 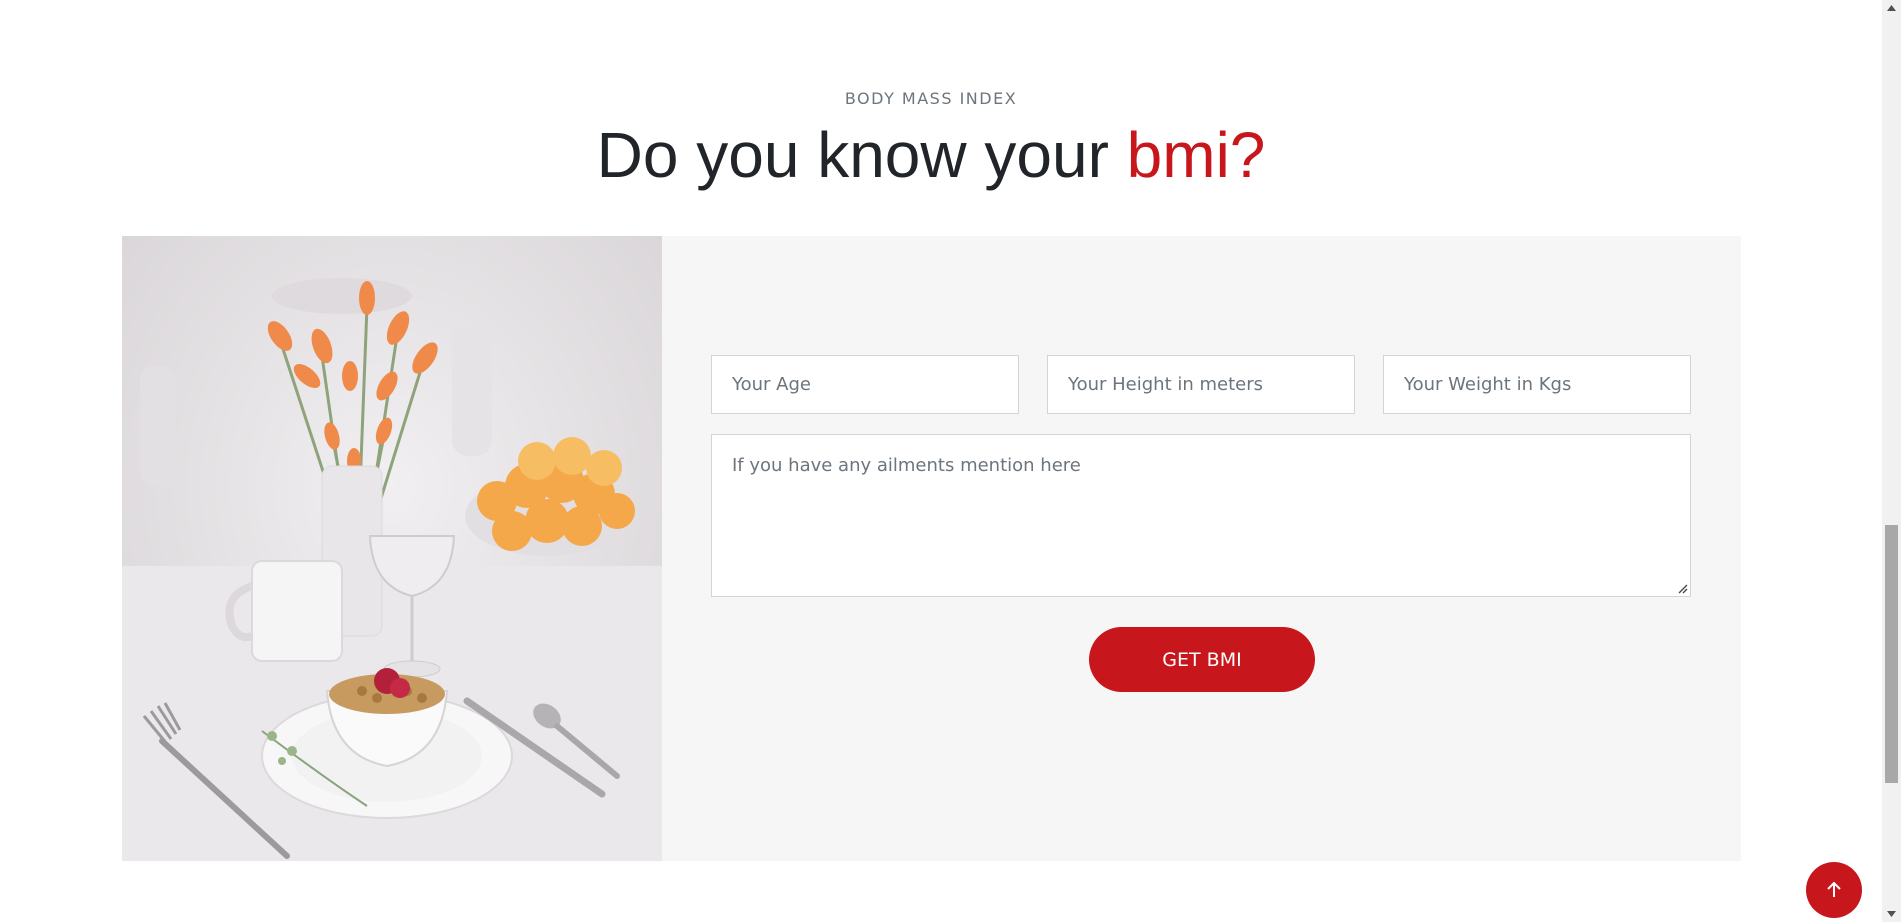 I want to click on section-eyebrow: BODY MASS INDEX, so click(x=931, y=98).